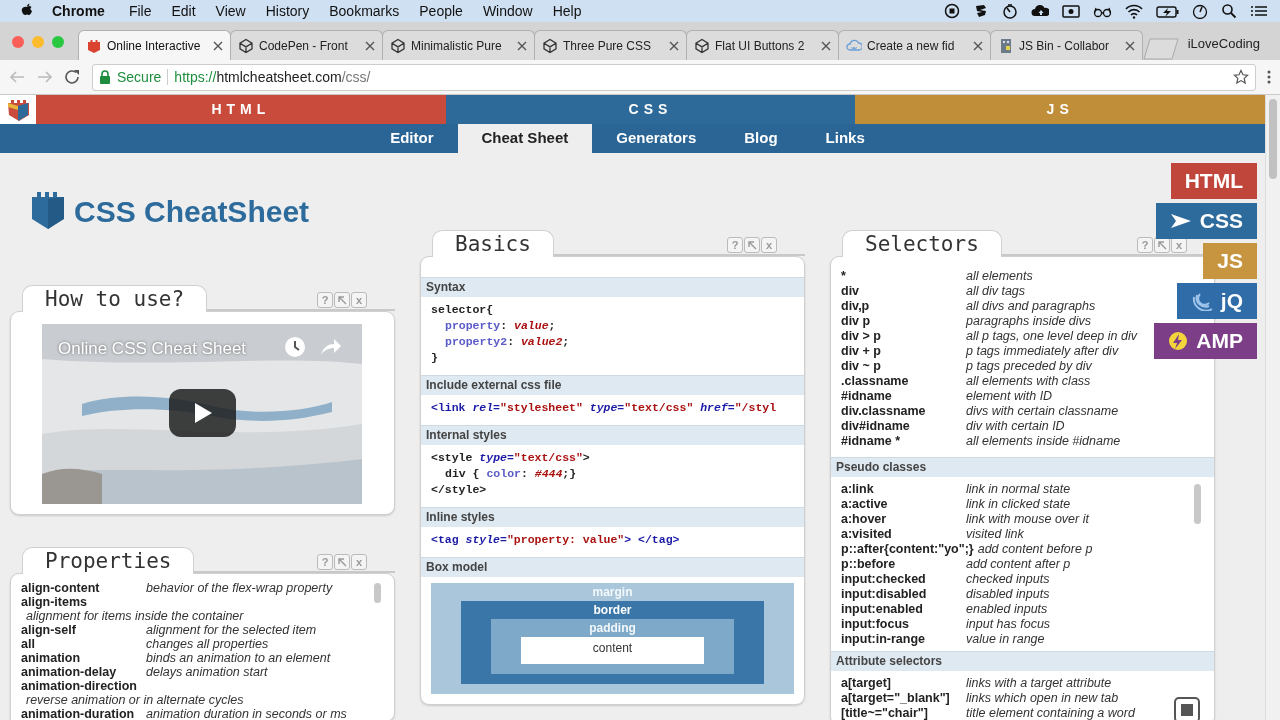 The image size is (1280, 720). What do you see at coordinates (1167, 11) in the screenshot?
I see `battery-icon` at bounding box center [1167, 11].